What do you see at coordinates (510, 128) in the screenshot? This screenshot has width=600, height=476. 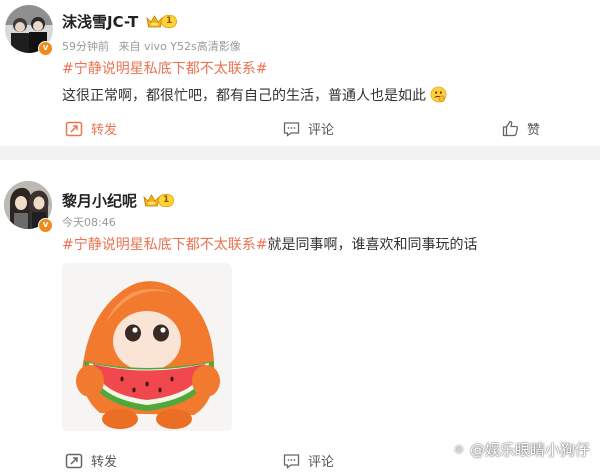 I see `thumbs-up-icon` at bounding box center [510, 128].